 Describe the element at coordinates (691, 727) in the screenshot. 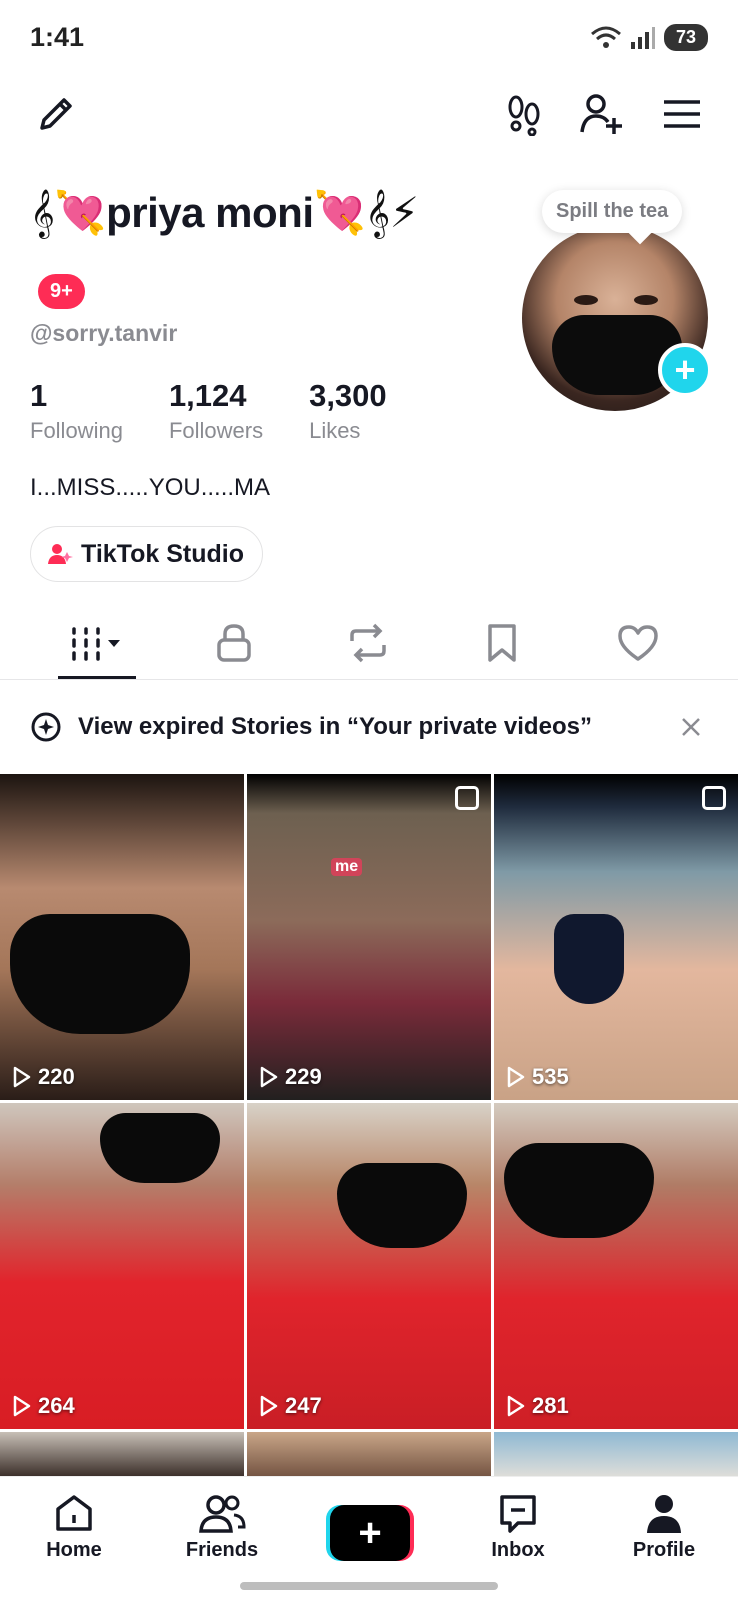

I see `close-icon` at that location.